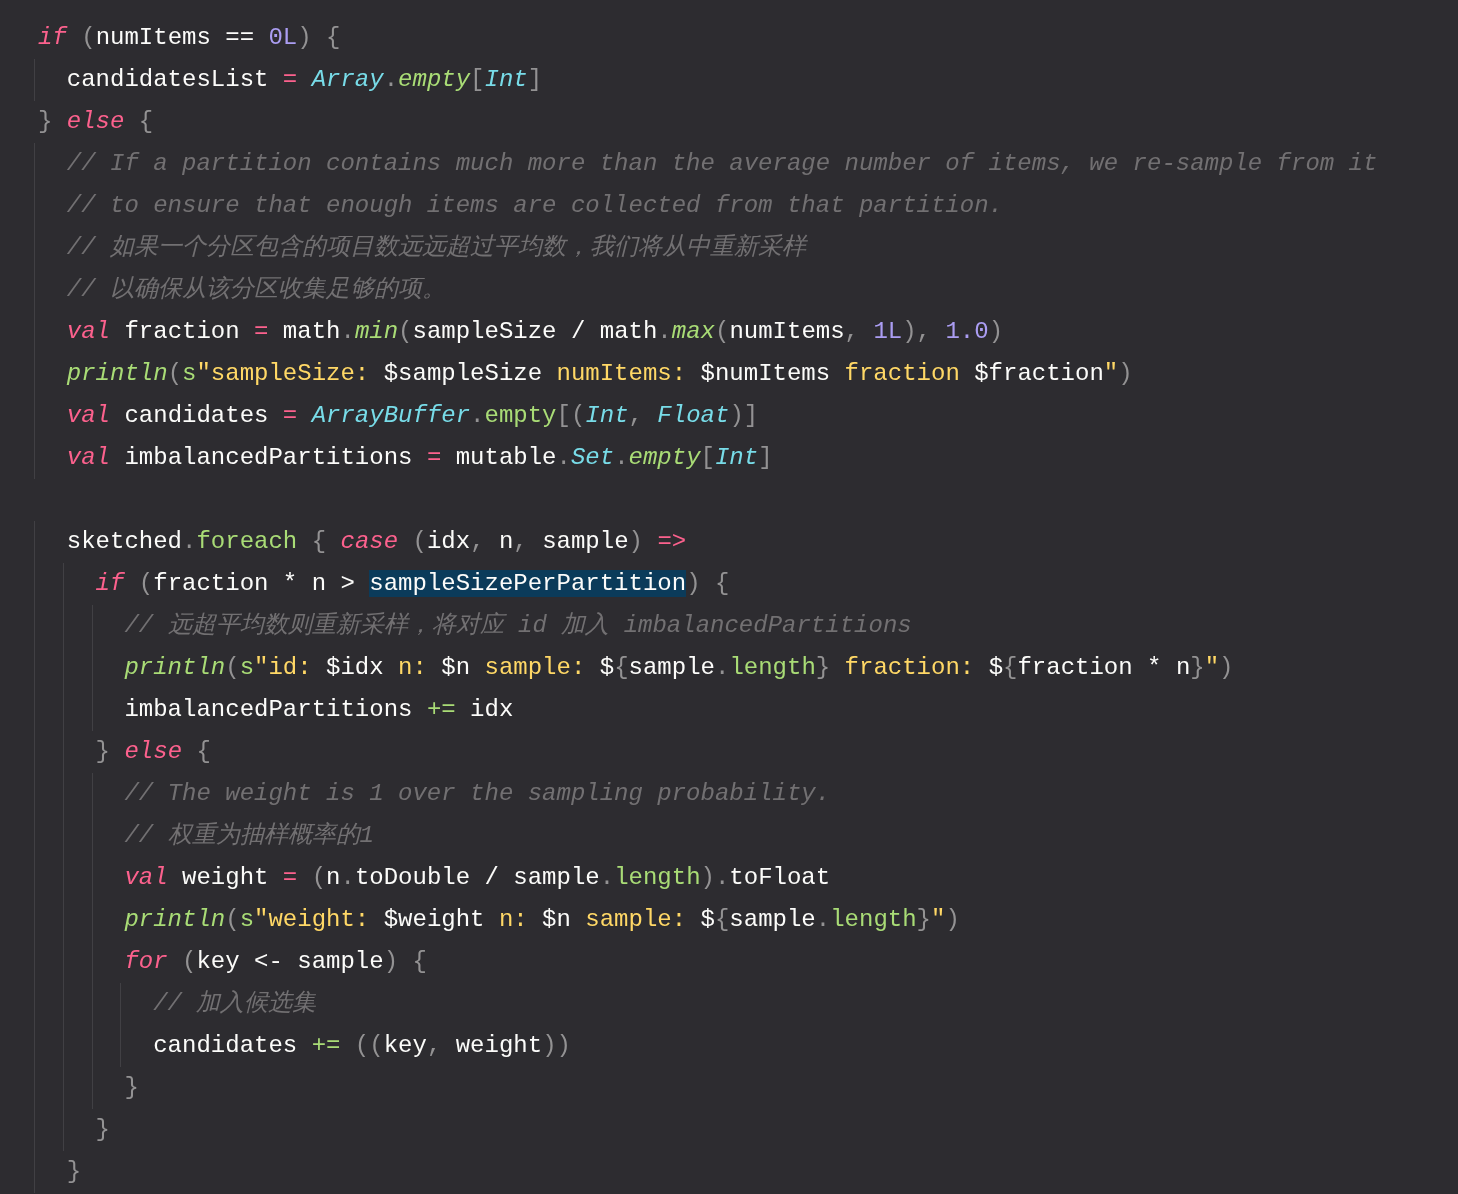  What do you see at coordinates (534, 332) in the screenshot?
I see `code-line: val fraction = math.min(sampleSize / math.max(numItems, 1L), 1.0)` at bounding box center [534, 332].